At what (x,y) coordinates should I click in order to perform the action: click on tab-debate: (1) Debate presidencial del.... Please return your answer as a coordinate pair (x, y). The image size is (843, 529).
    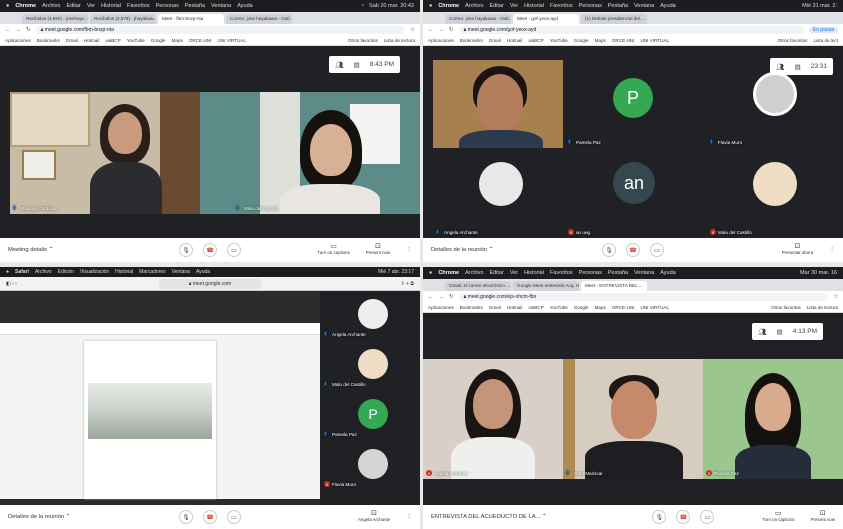
    Looking at the image, I should click on (614, 19).